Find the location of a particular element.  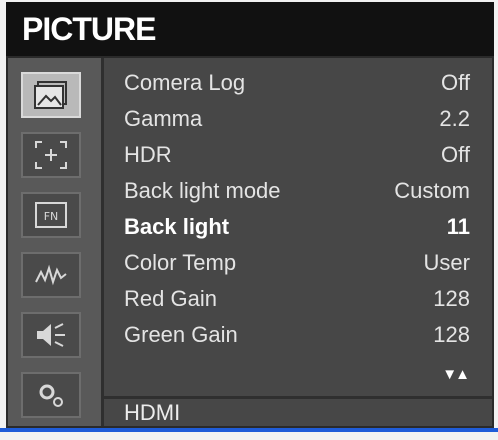

setting-label: Gamma is located at coordinates (163, 118).